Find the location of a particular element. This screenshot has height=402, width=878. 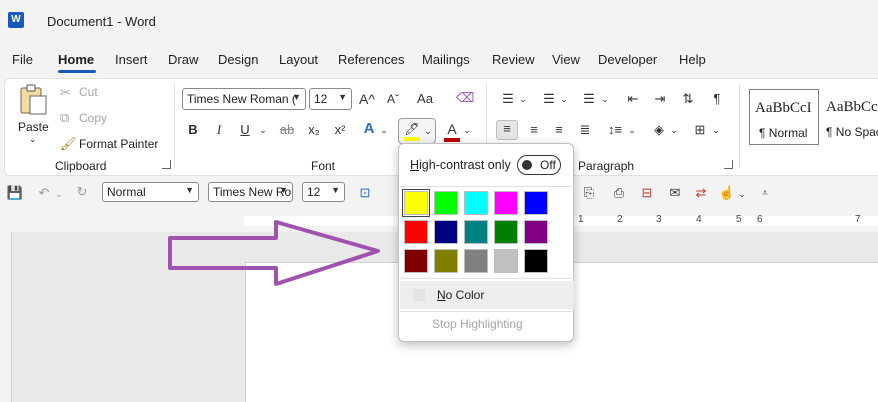

clipboard-launcher-icon is located at coordinates (166, 164).